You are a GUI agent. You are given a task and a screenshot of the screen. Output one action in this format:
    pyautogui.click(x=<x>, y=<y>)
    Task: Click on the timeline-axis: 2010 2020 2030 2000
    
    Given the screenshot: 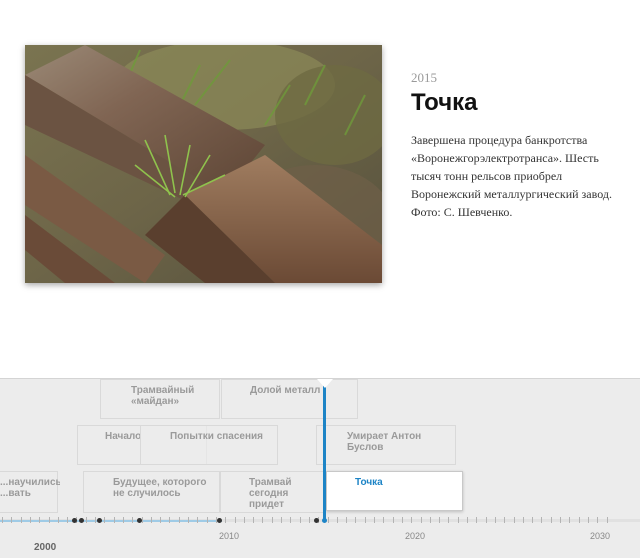 What is the action you would take?
    pyautogui.click(x=320, y=537)
    